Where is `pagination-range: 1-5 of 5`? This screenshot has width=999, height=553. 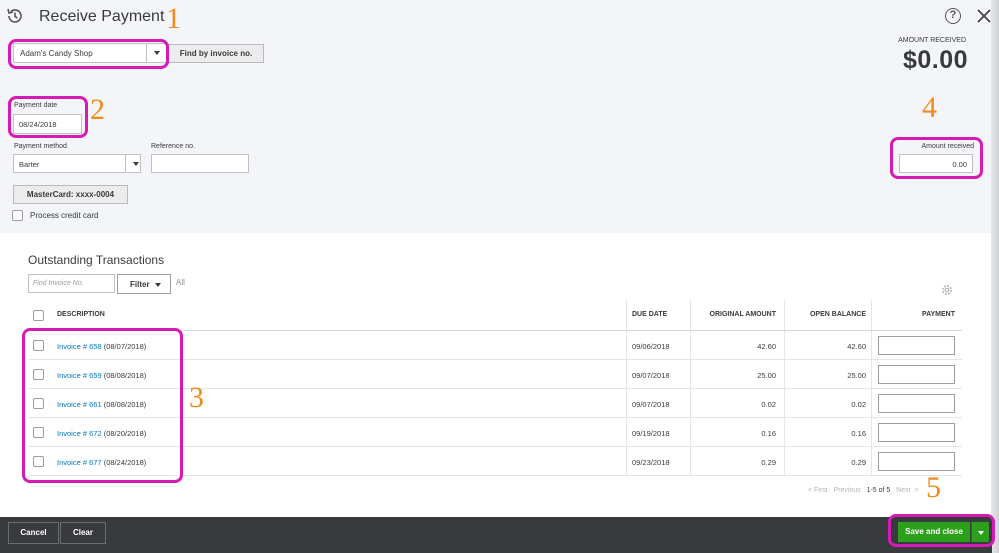
pagination-range: 1-5 of 5 is located at coordinates (878, 490).